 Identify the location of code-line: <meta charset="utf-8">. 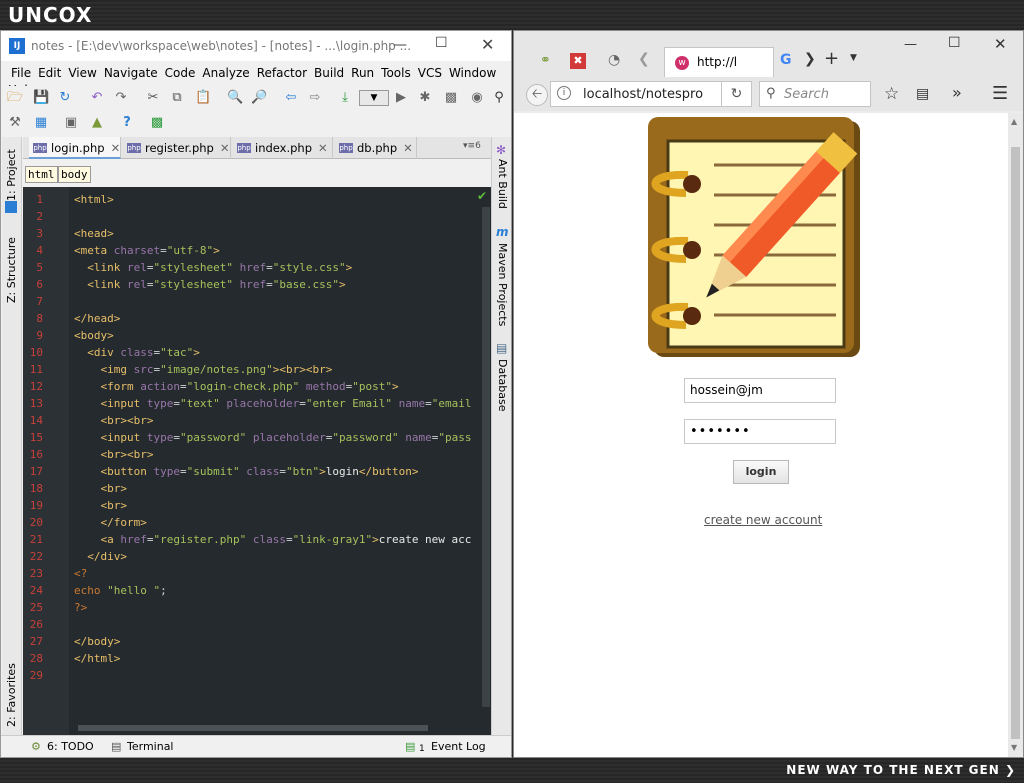
(147, 250).